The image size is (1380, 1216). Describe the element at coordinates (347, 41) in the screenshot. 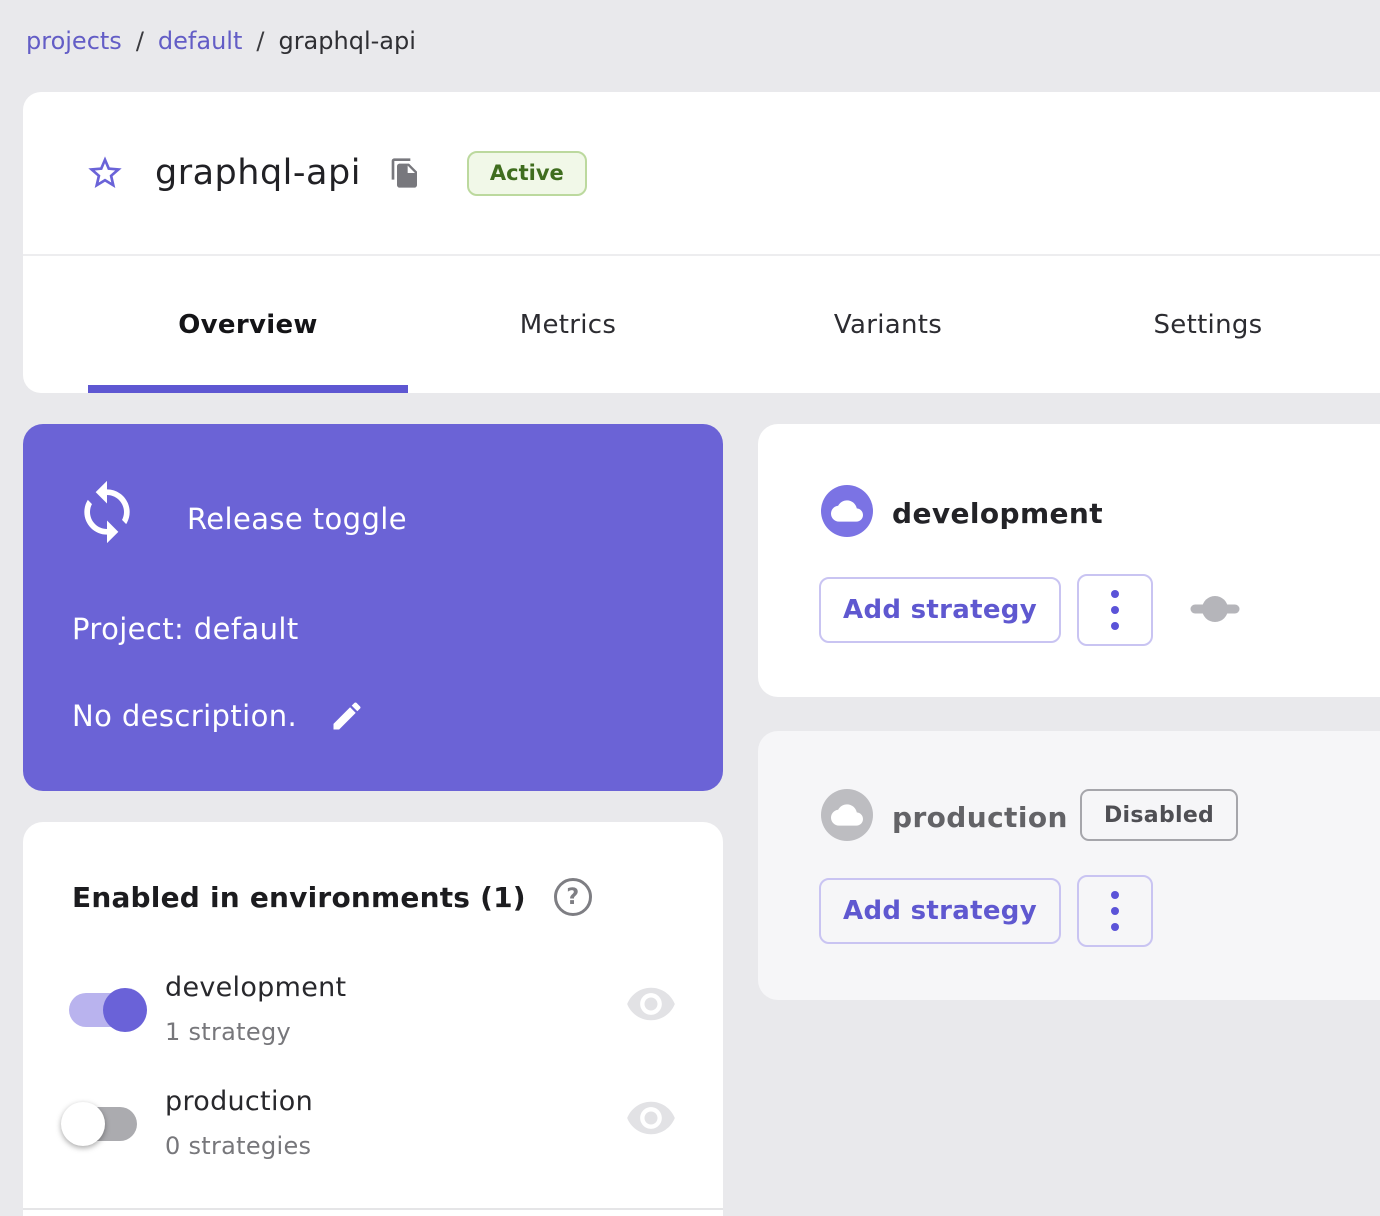

I see `breadcrumb-current: graphql-api` at that location.